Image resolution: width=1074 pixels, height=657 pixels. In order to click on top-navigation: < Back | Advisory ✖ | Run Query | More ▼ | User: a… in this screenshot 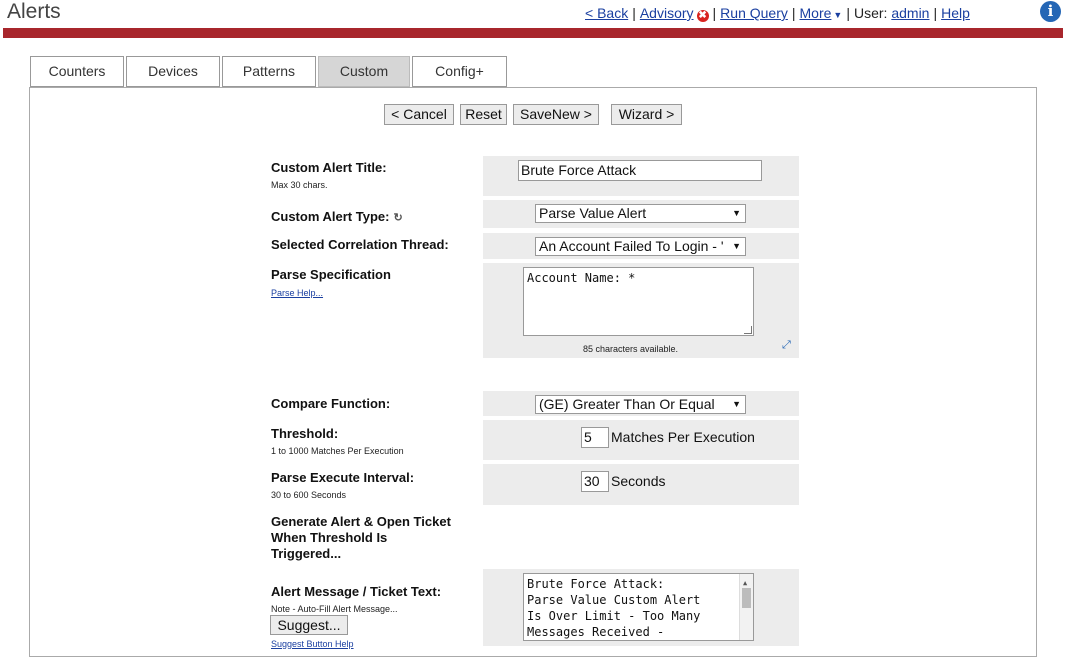, I will do `click(777, 13)`.